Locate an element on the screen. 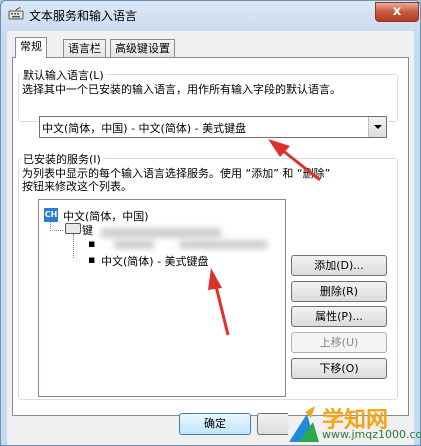 This screenshot has height=446, width=421. tree-category-node: 键 is located at coordinates (87, 230).